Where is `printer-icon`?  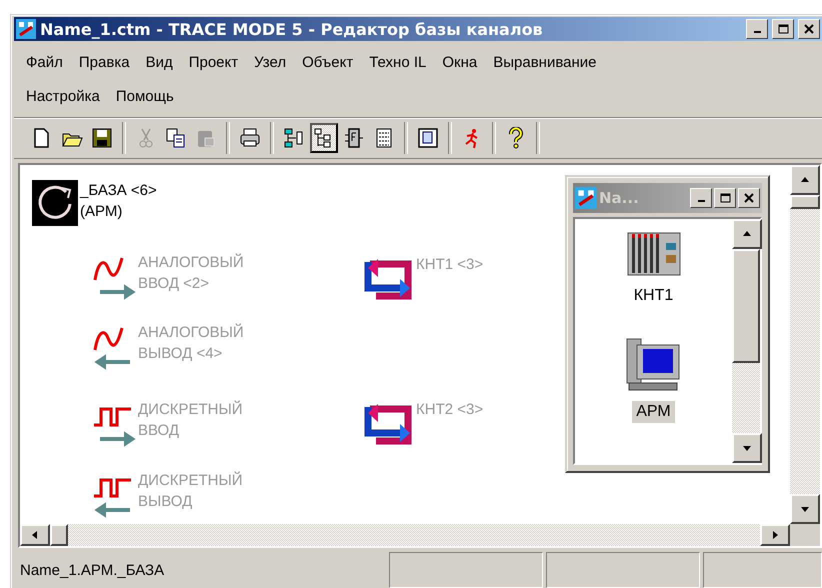
printer-icon is located at coordinates (250, 138).